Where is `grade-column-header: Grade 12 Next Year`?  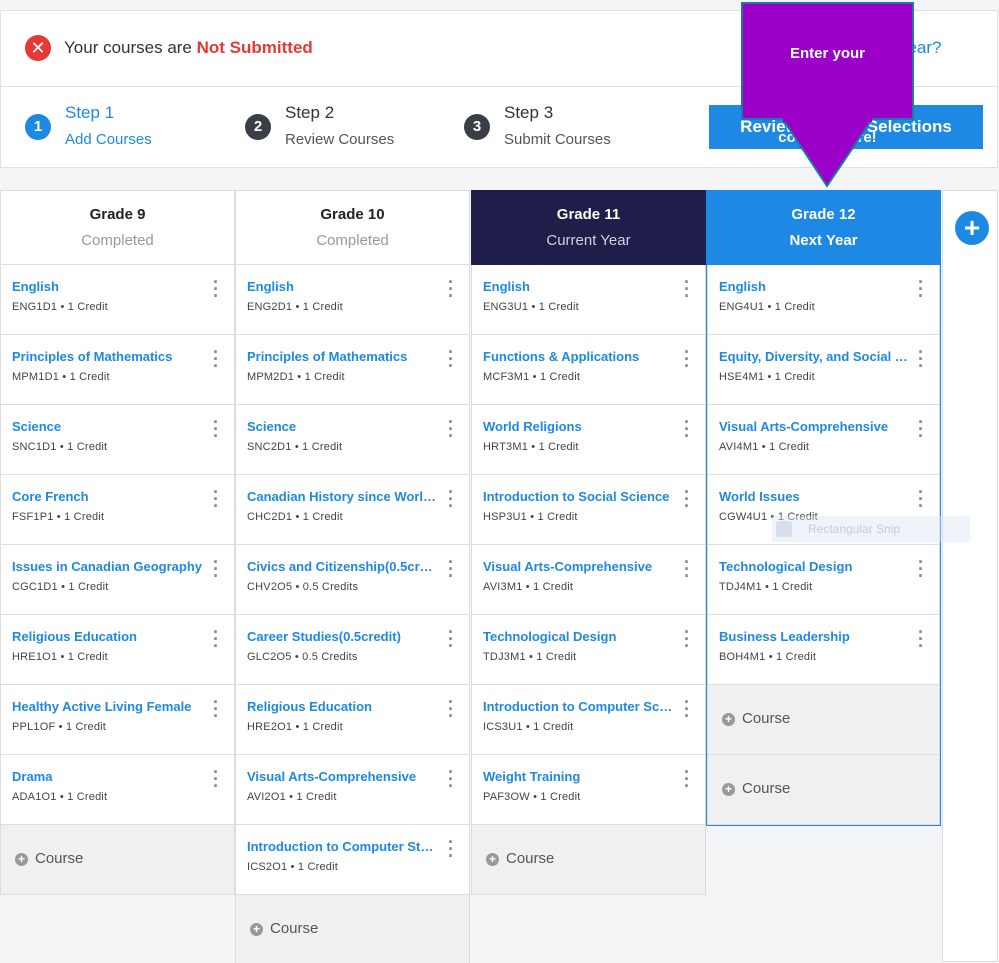
grade-column-header: Grade 12 Next Year is located at coordinates (823, 227).